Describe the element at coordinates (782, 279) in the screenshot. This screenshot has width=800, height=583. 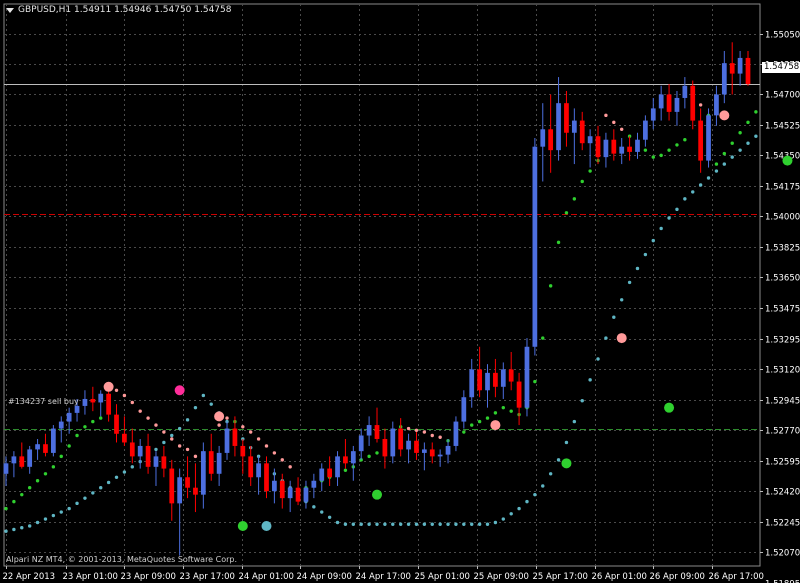
I see `y-tick-label: 1.53650` at that location.